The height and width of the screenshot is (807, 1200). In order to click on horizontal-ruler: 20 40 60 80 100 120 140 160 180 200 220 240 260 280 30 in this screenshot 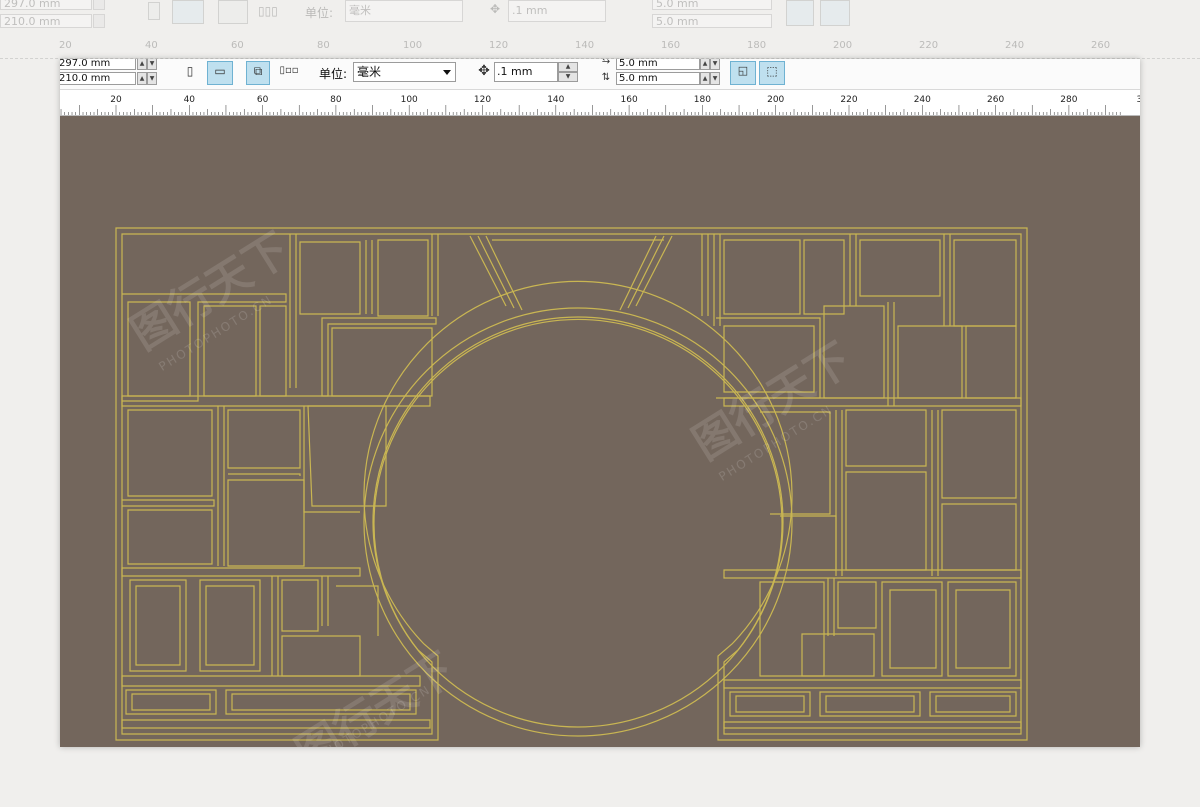, I will do `click(600, 103)`.